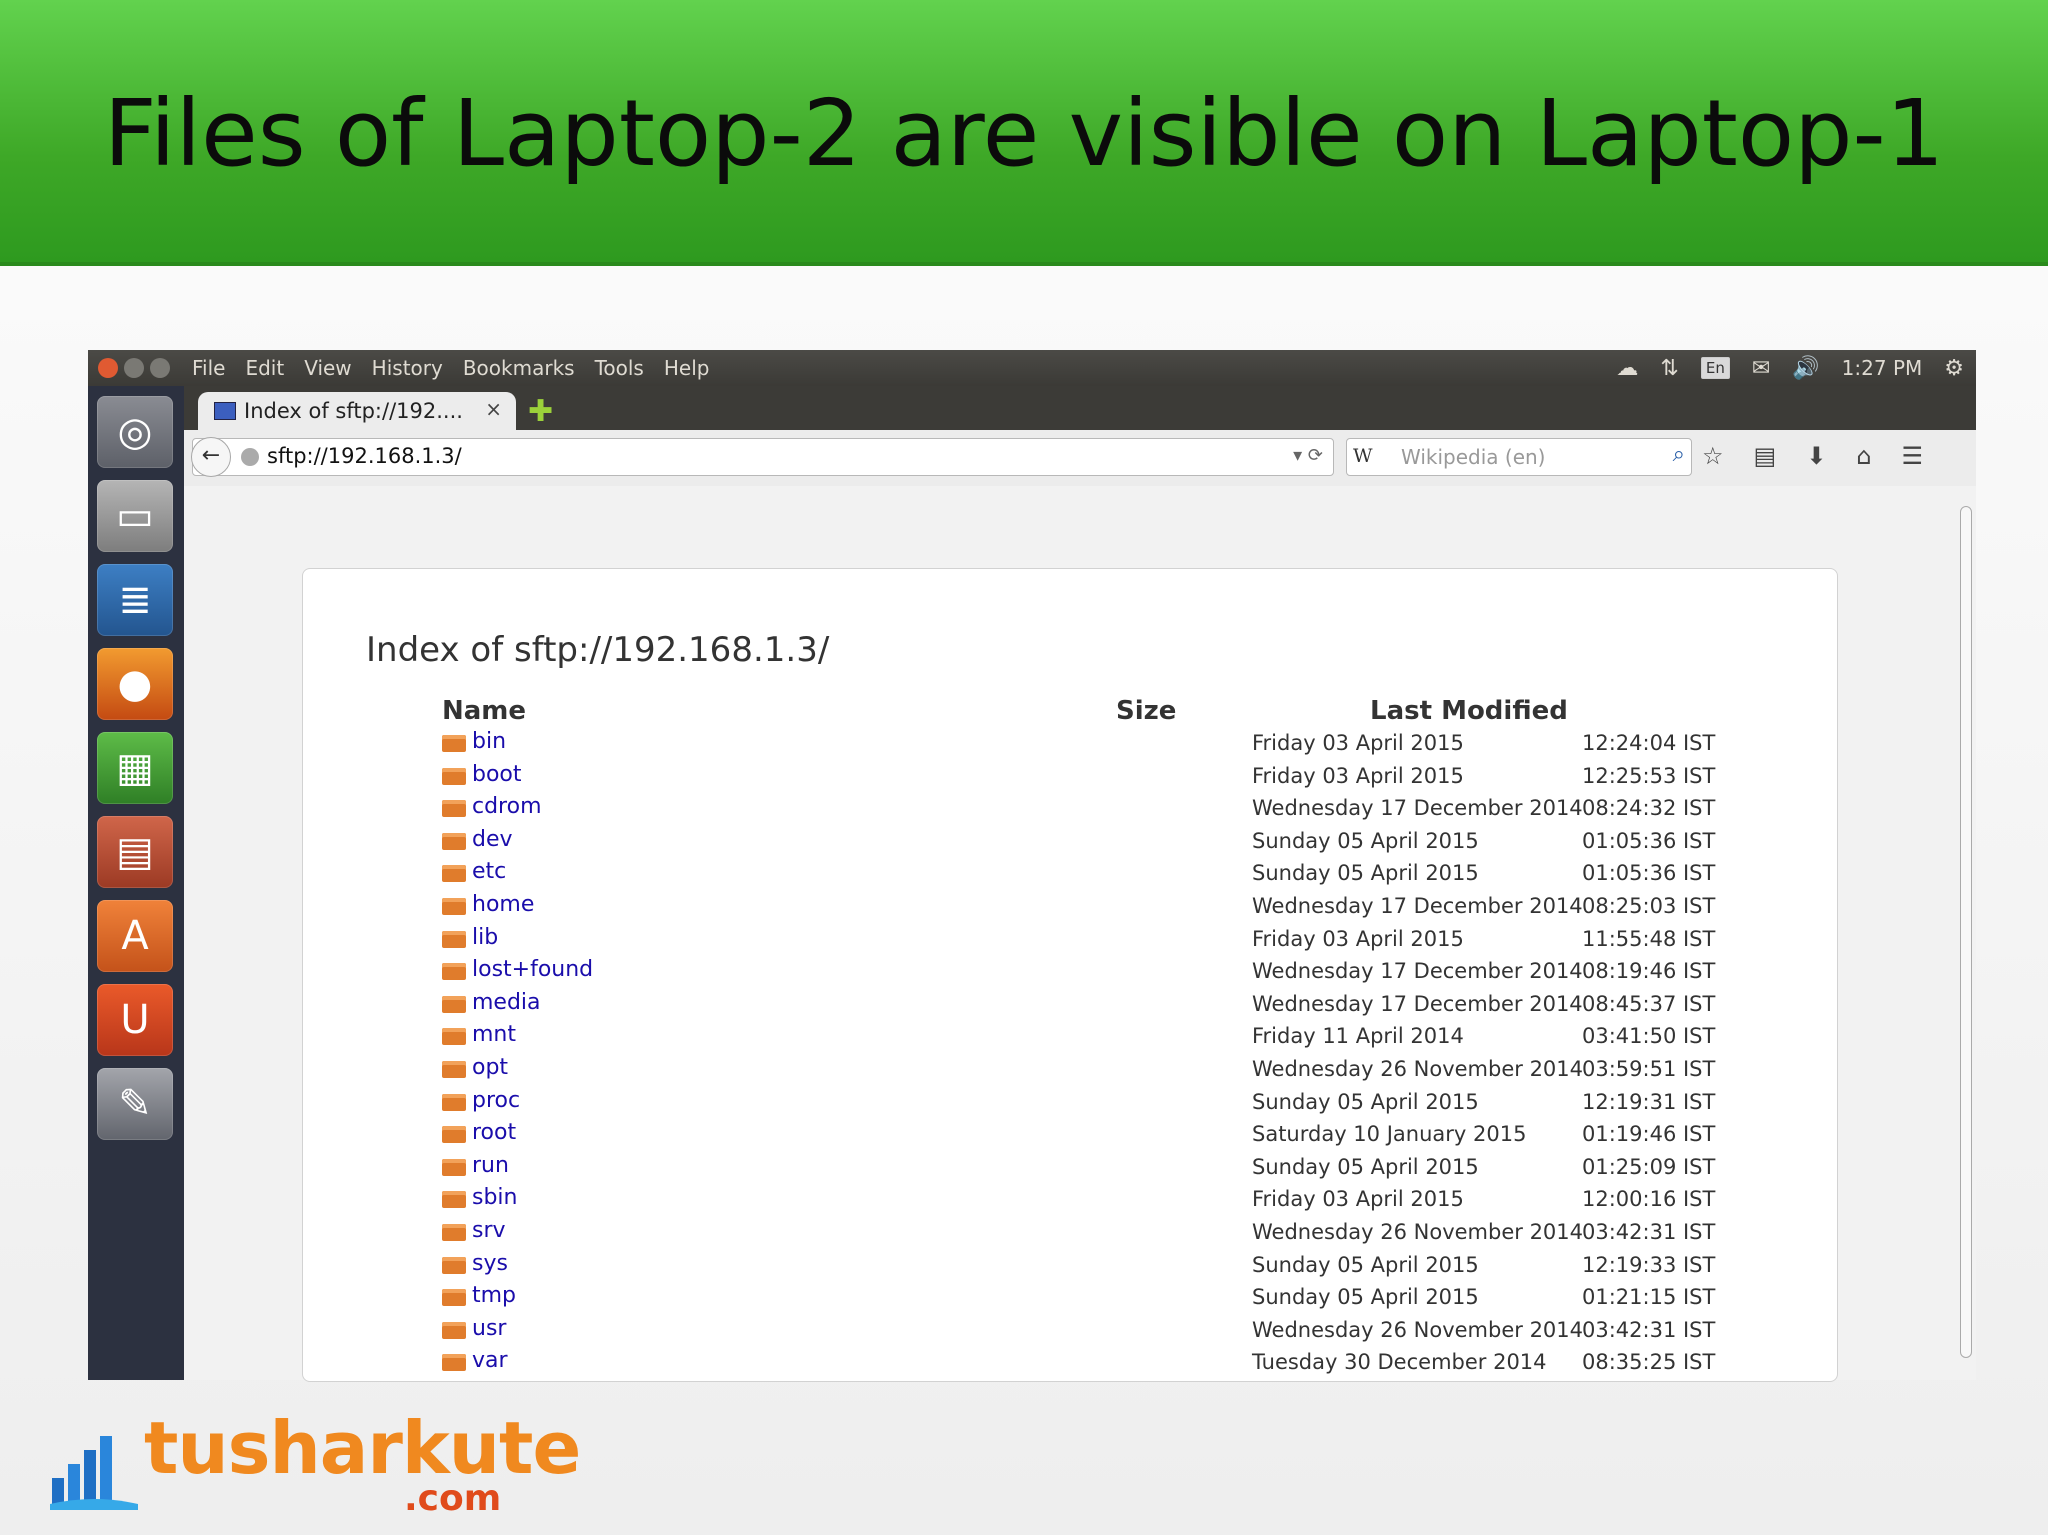 The width and height of the screenshot is (2048, 1535). Describe the element at coordinates (687, 368) in the screenshot. I see `menu-help: Help` at that location.